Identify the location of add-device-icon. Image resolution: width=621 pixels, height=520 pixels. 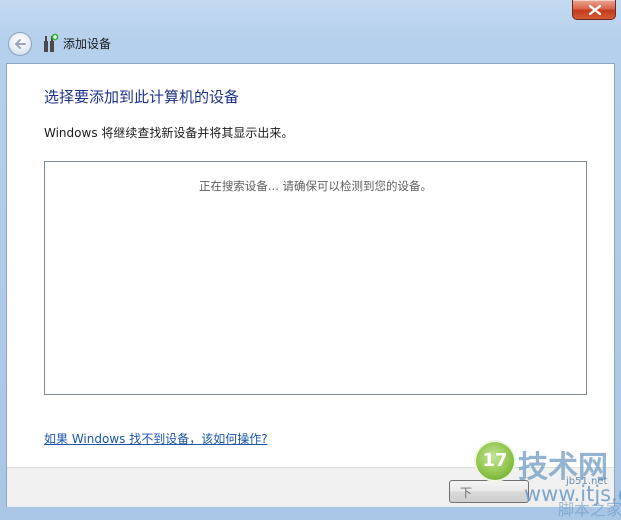
(51, 42).